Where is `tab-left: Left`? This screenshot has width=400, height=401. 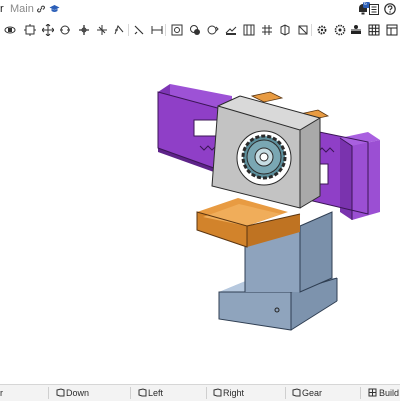 tab-left: Left is located at coordinates (155, 393).